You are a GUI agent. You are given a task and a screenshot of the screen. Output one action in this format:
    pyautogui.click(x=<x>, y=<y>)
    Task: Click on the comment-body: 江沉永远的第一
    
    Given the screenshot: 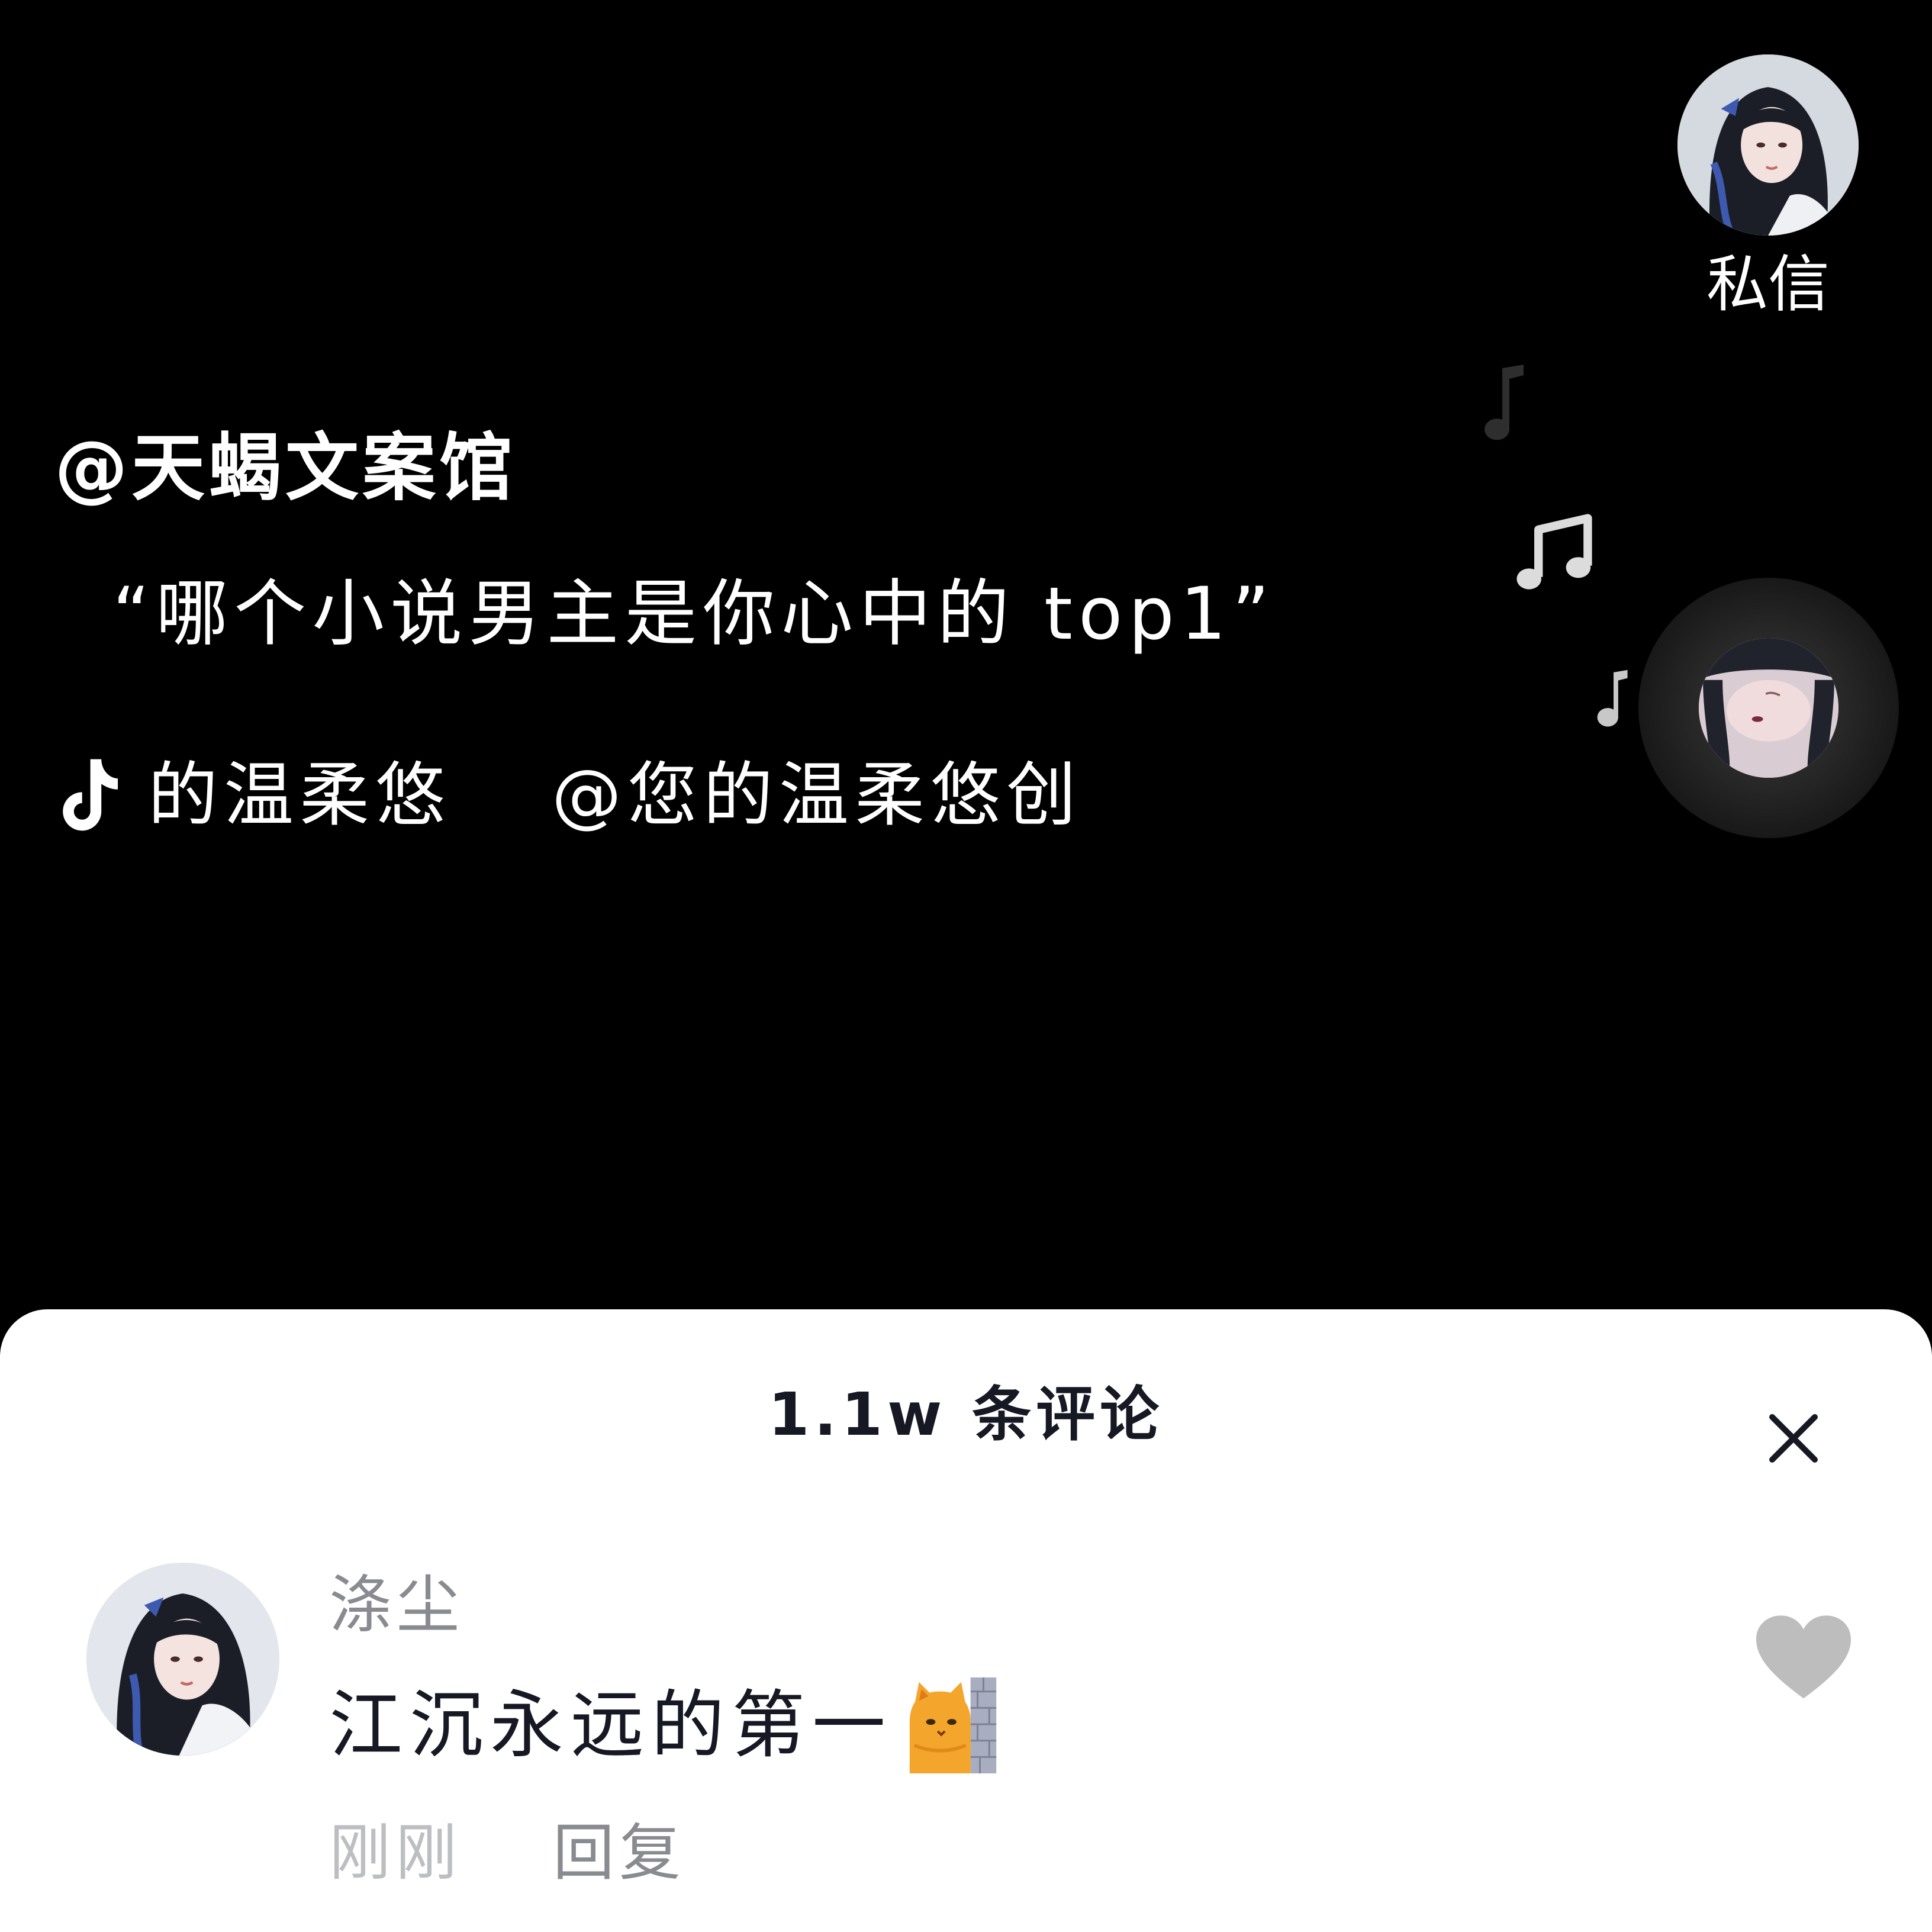 What is the action you would take?
    pyautogui.click(x=611, y=1726)
    